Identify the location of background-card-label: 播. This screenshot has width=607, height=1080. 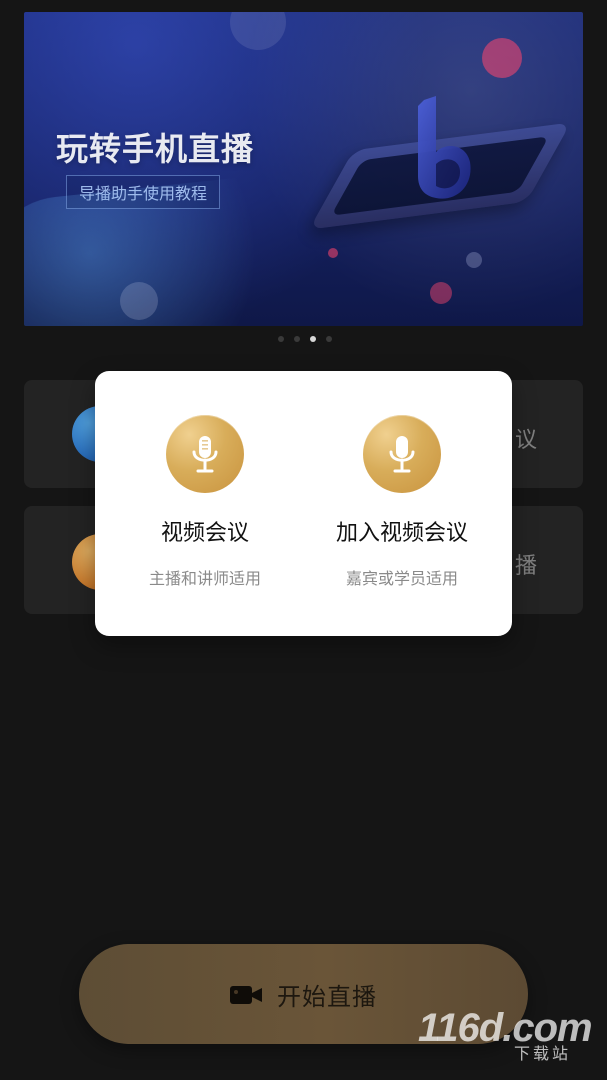
(525, 566).